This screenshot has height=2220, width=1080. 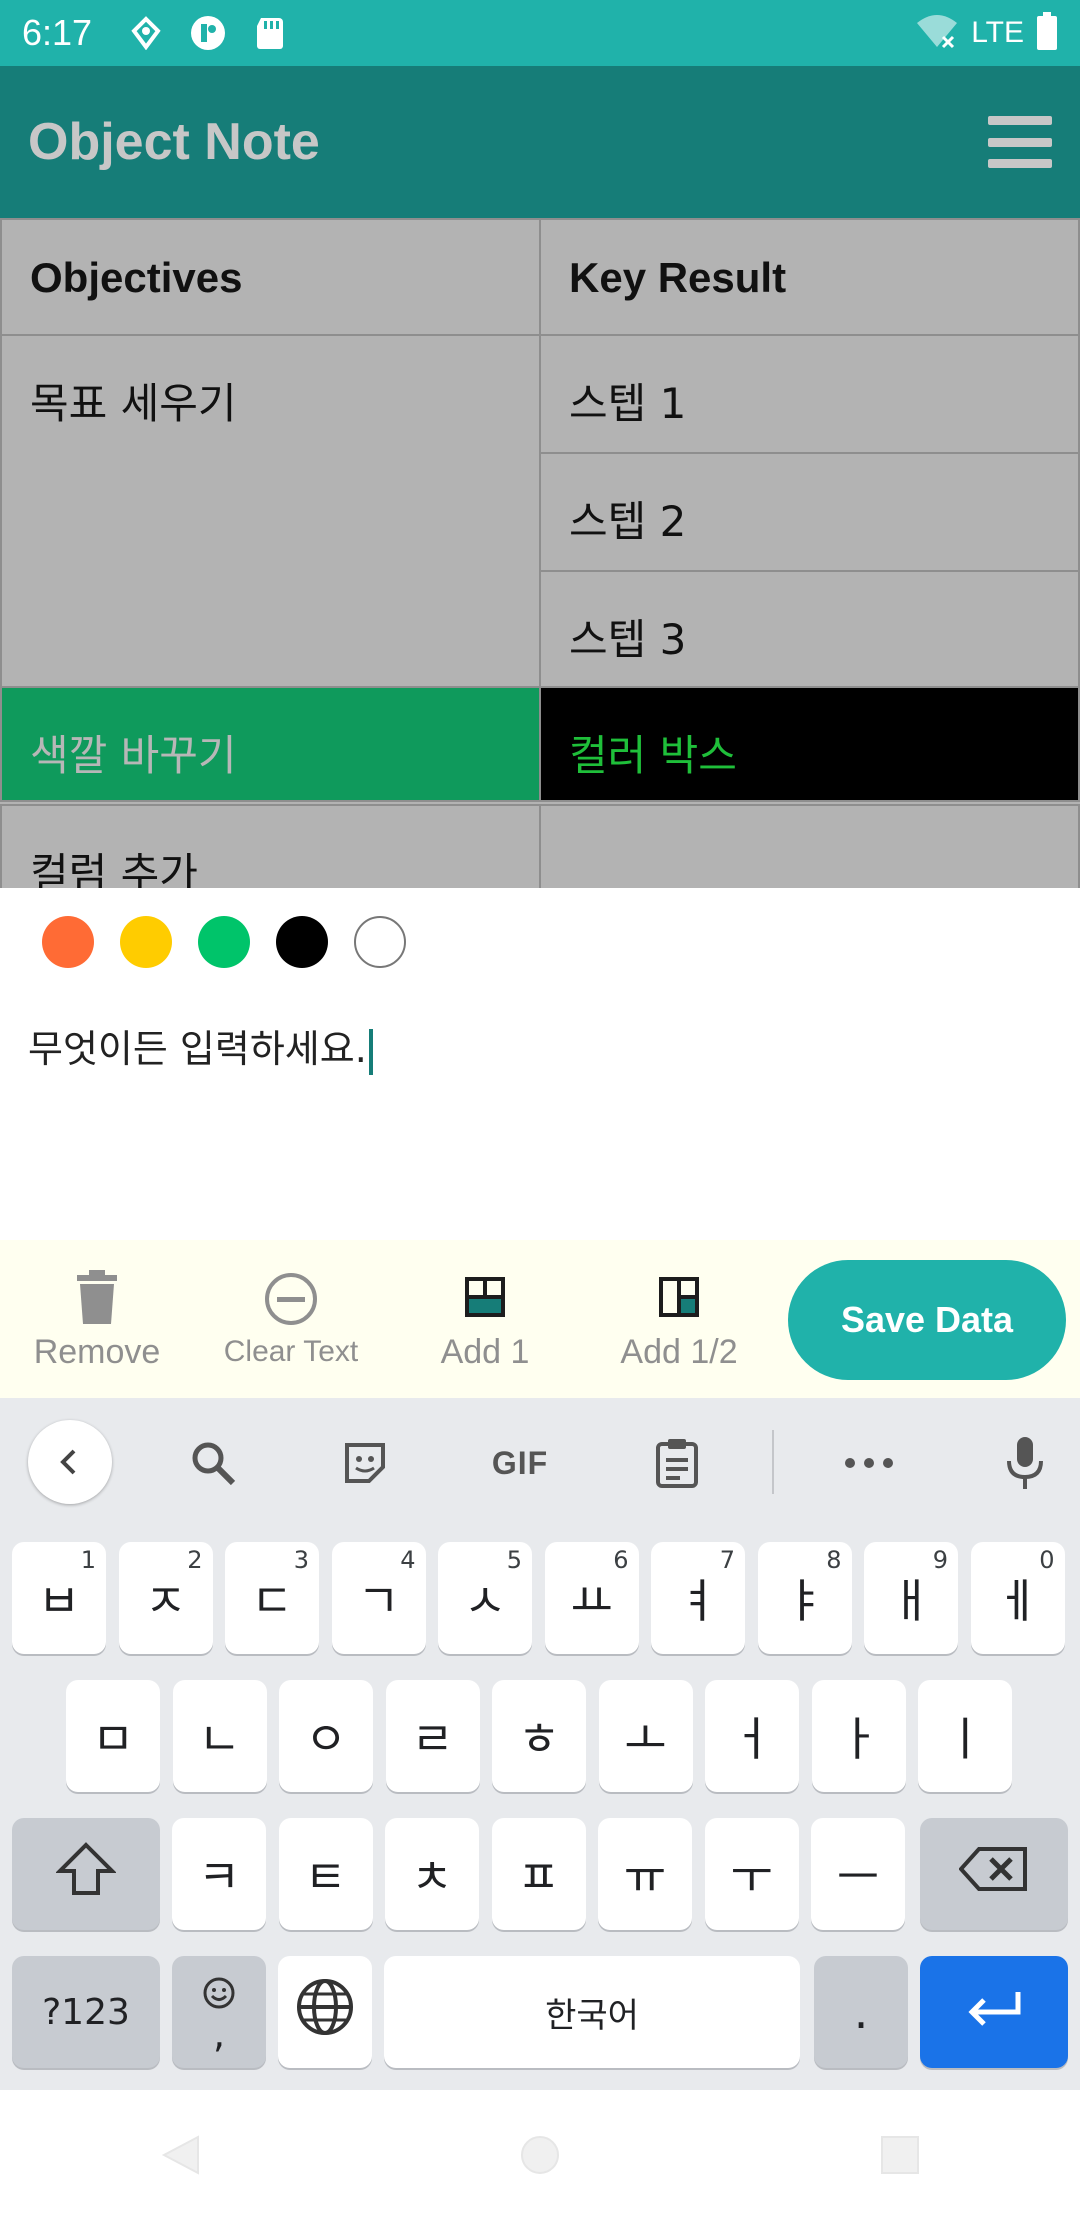 I want to click on clear-text-button: Clear Text, so click(x=291, y=1319).